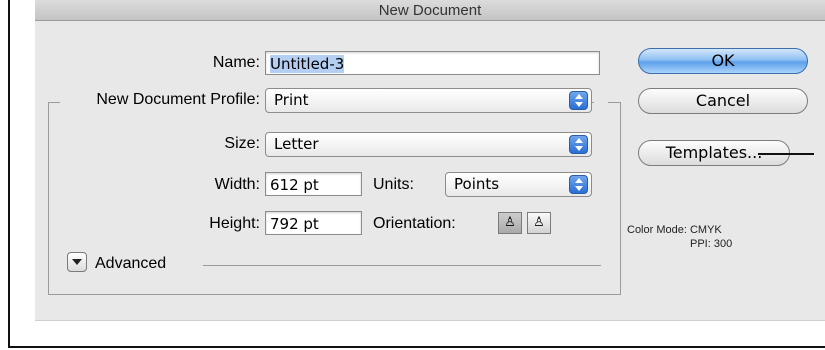 This screenshot has height=350, width=825. Describe the element at coordinates (291, 100) in the screenshot. I see `profile-value: Print` at that location.